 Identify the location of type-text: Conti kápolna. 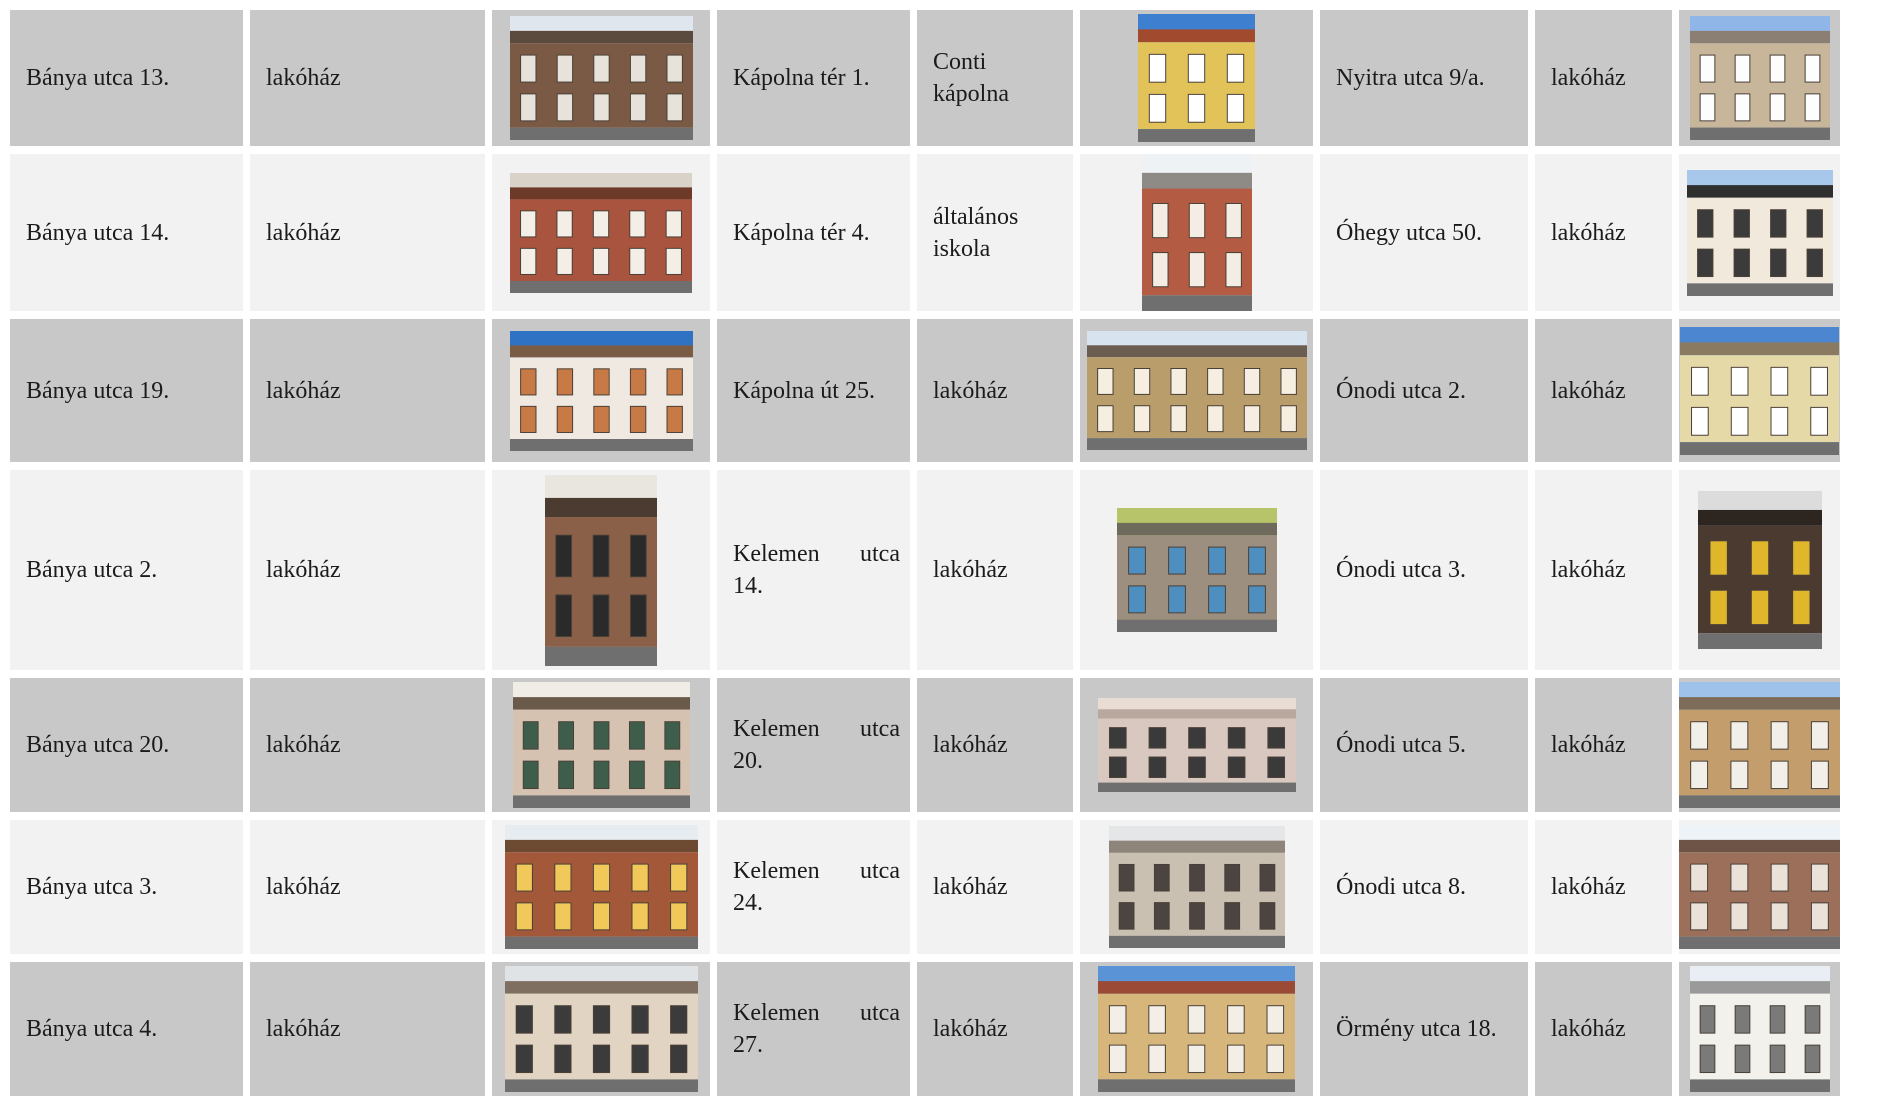
(971, 78).